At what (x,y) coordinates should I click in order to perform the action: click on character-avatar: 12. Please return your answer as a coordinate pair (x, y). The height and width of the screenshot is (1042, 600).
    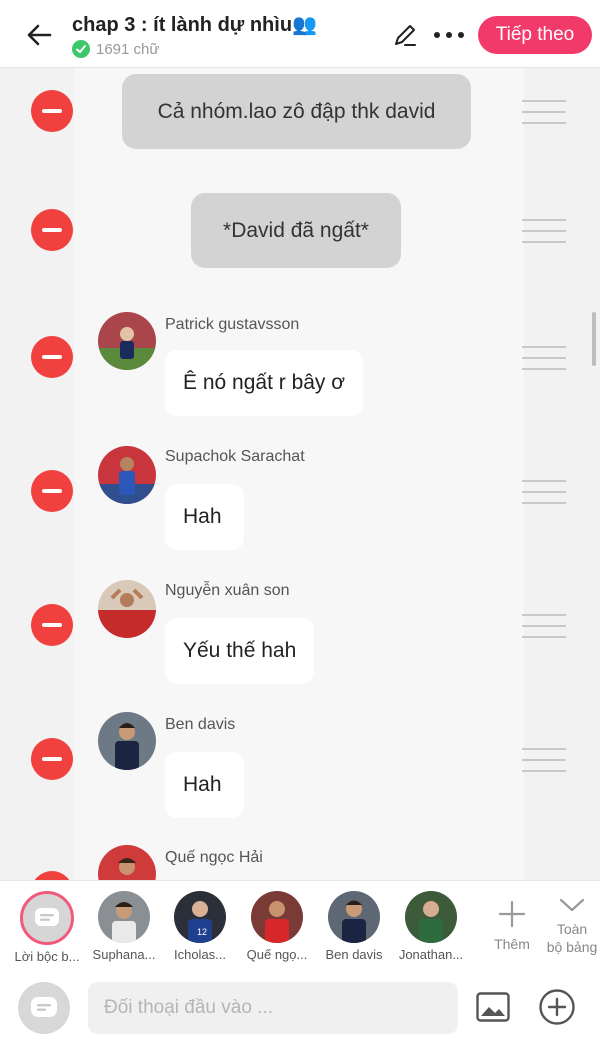
    Looking at the image, I should click on (200, 917).